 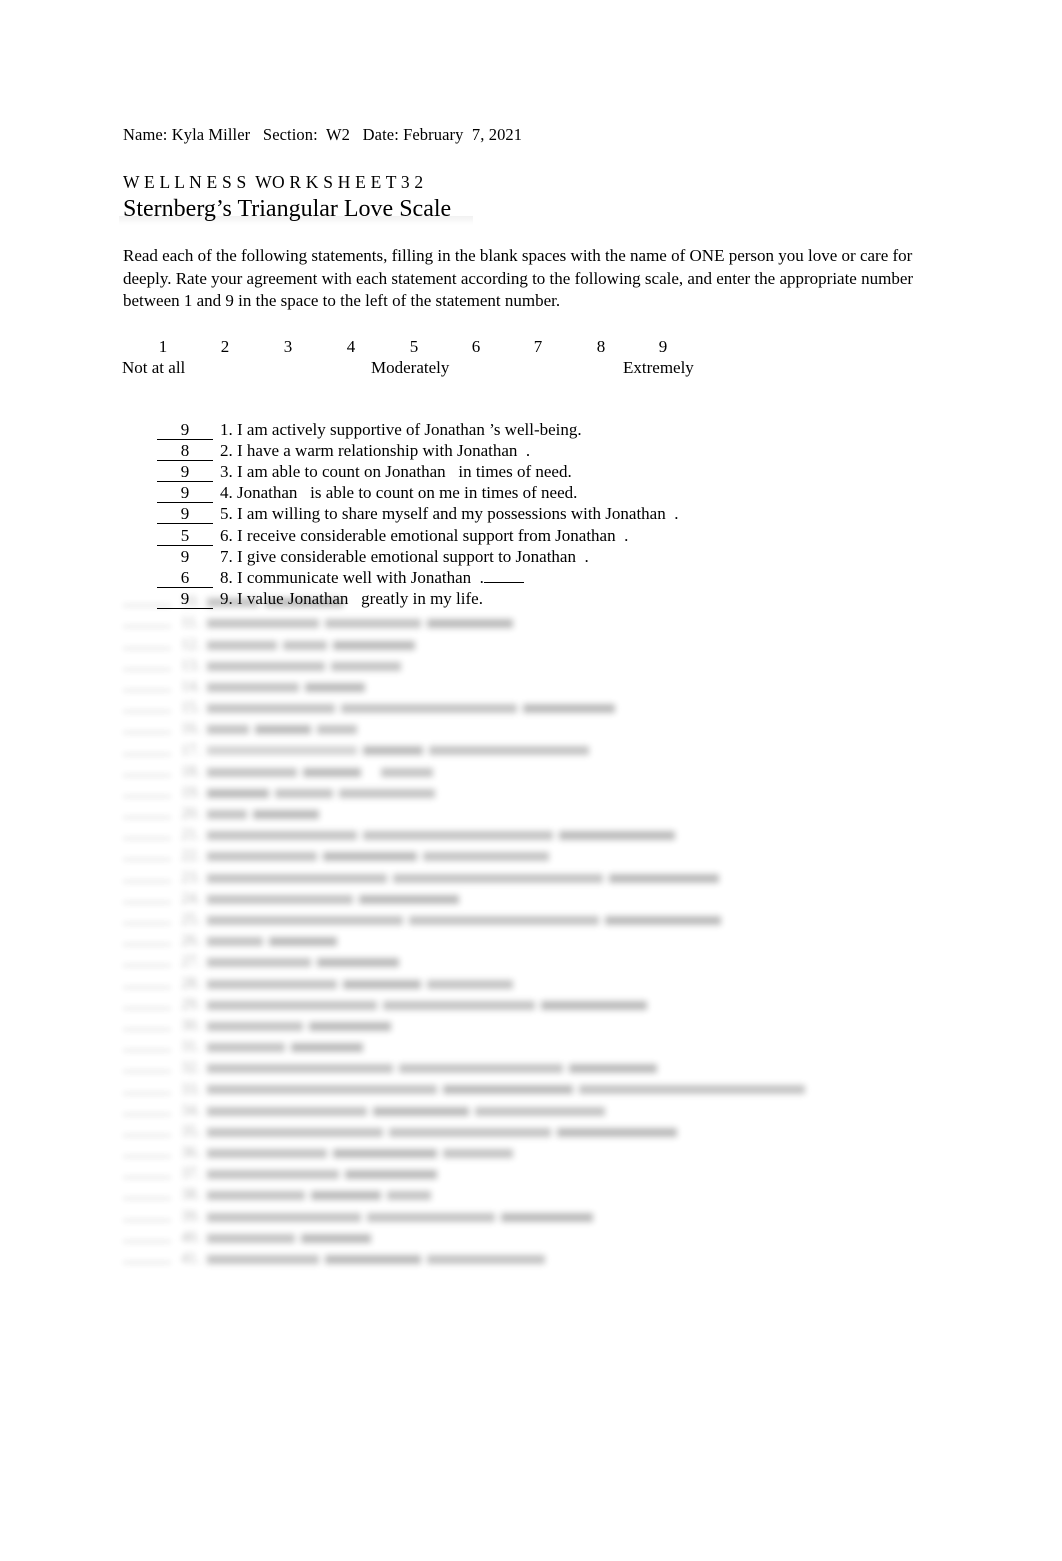 What do you see at coordinates (185, 578) in the screenshot?
I see `statement-answer-blank: 6` at bounding box center [185, 578].